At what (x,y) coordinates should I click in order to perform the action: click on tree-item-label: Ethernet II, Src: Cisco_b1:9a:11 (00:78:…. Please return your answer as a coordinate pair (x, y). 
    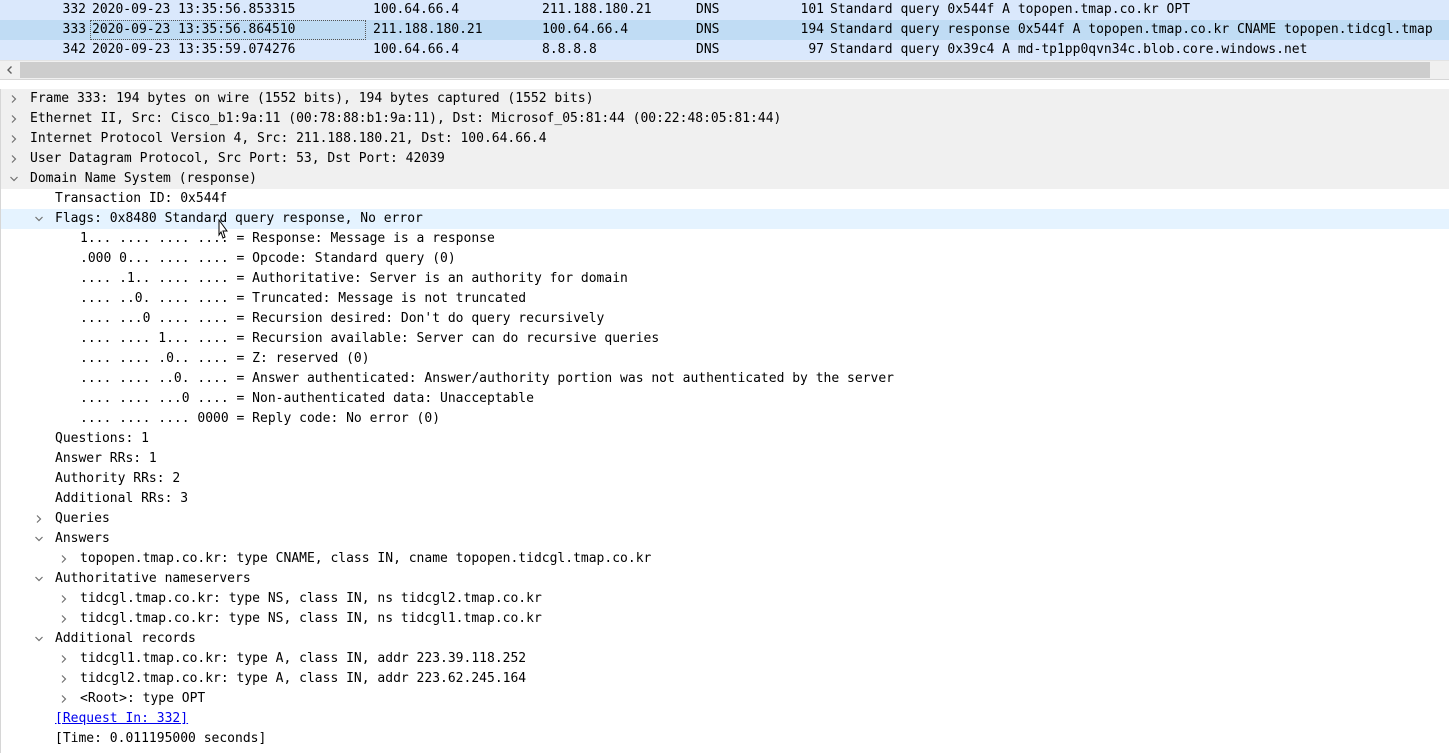
    Looking at the image, I should click on (406, 118).